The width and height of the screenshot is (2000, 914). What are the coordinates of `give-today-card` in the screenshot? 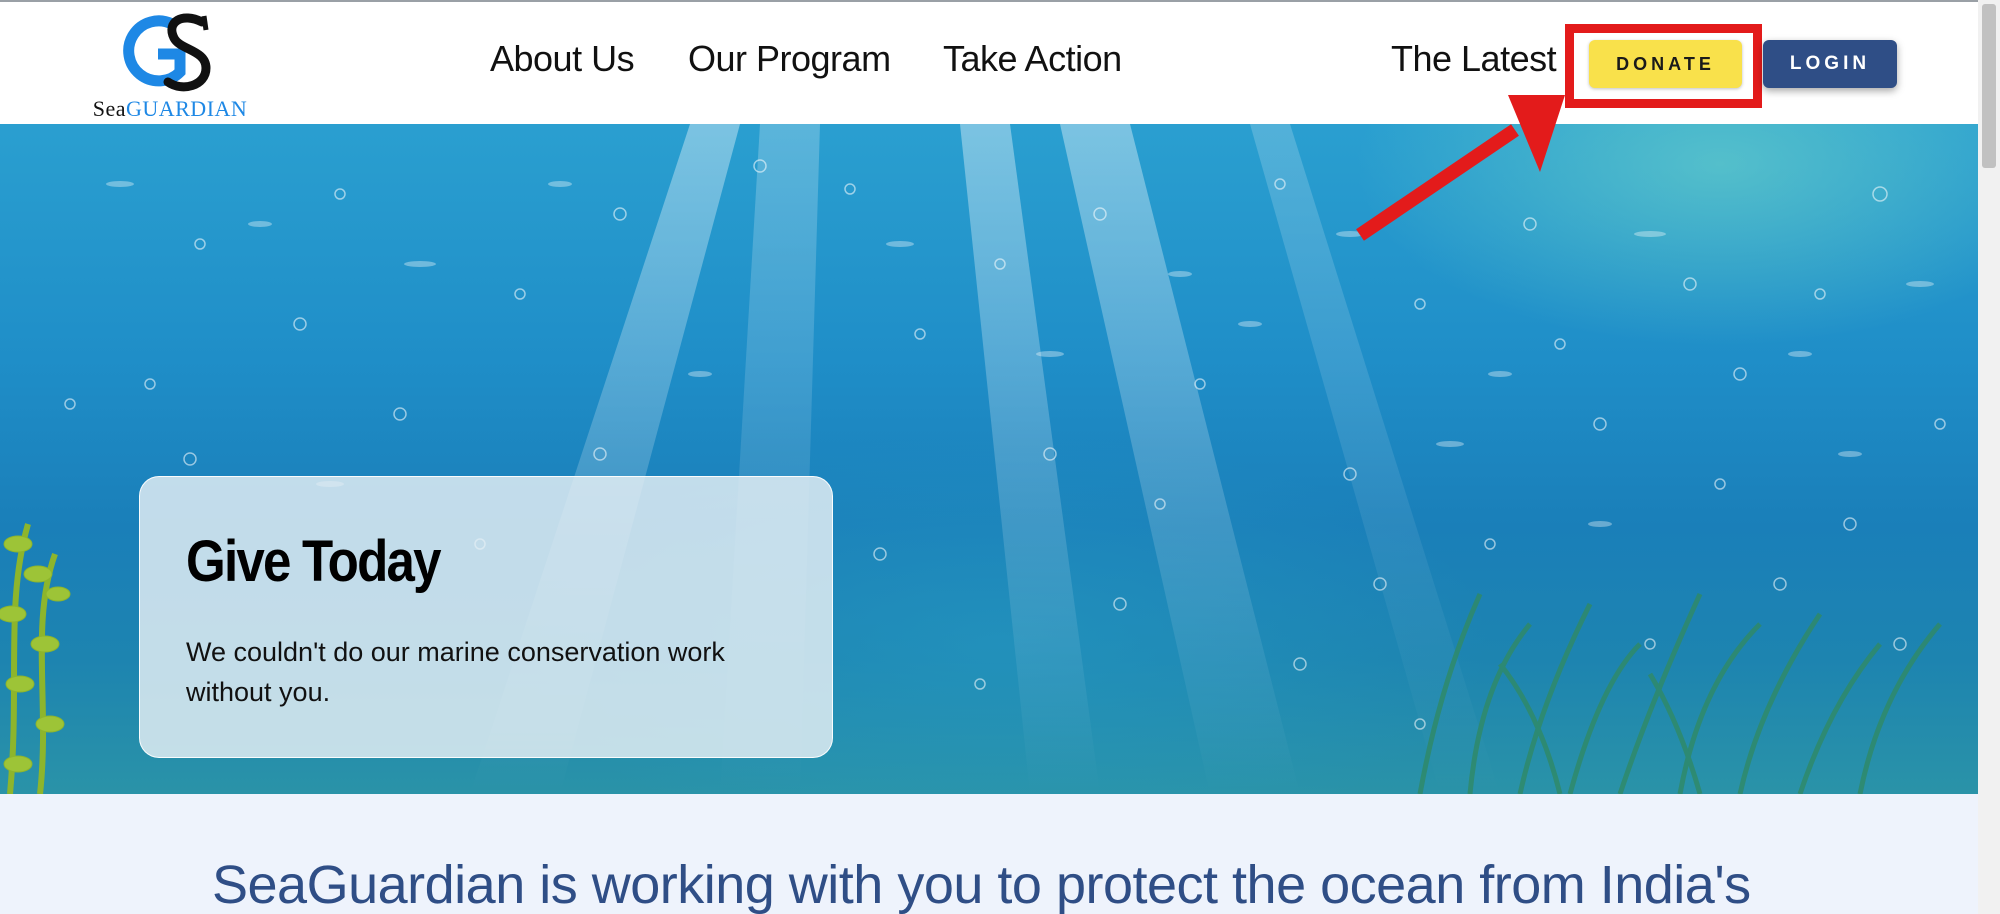 It's located at (486, 617).